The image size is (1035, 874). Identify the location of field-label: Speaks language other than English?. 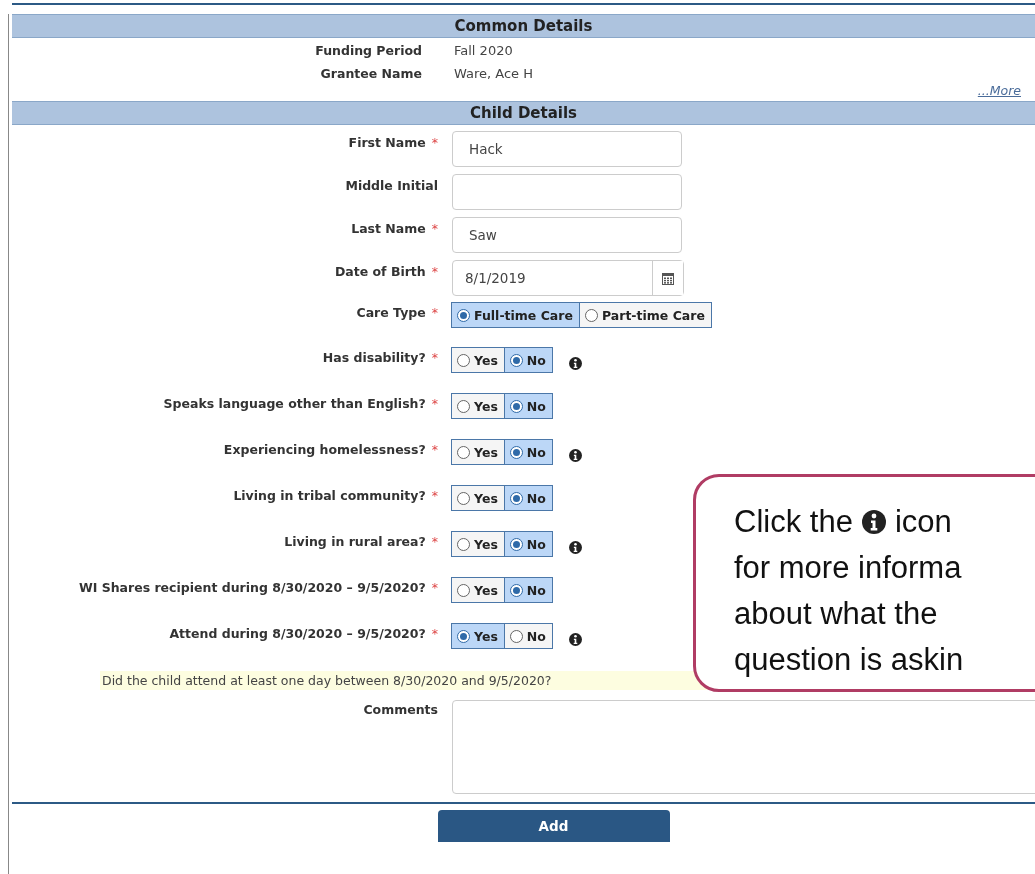
(294, 404).